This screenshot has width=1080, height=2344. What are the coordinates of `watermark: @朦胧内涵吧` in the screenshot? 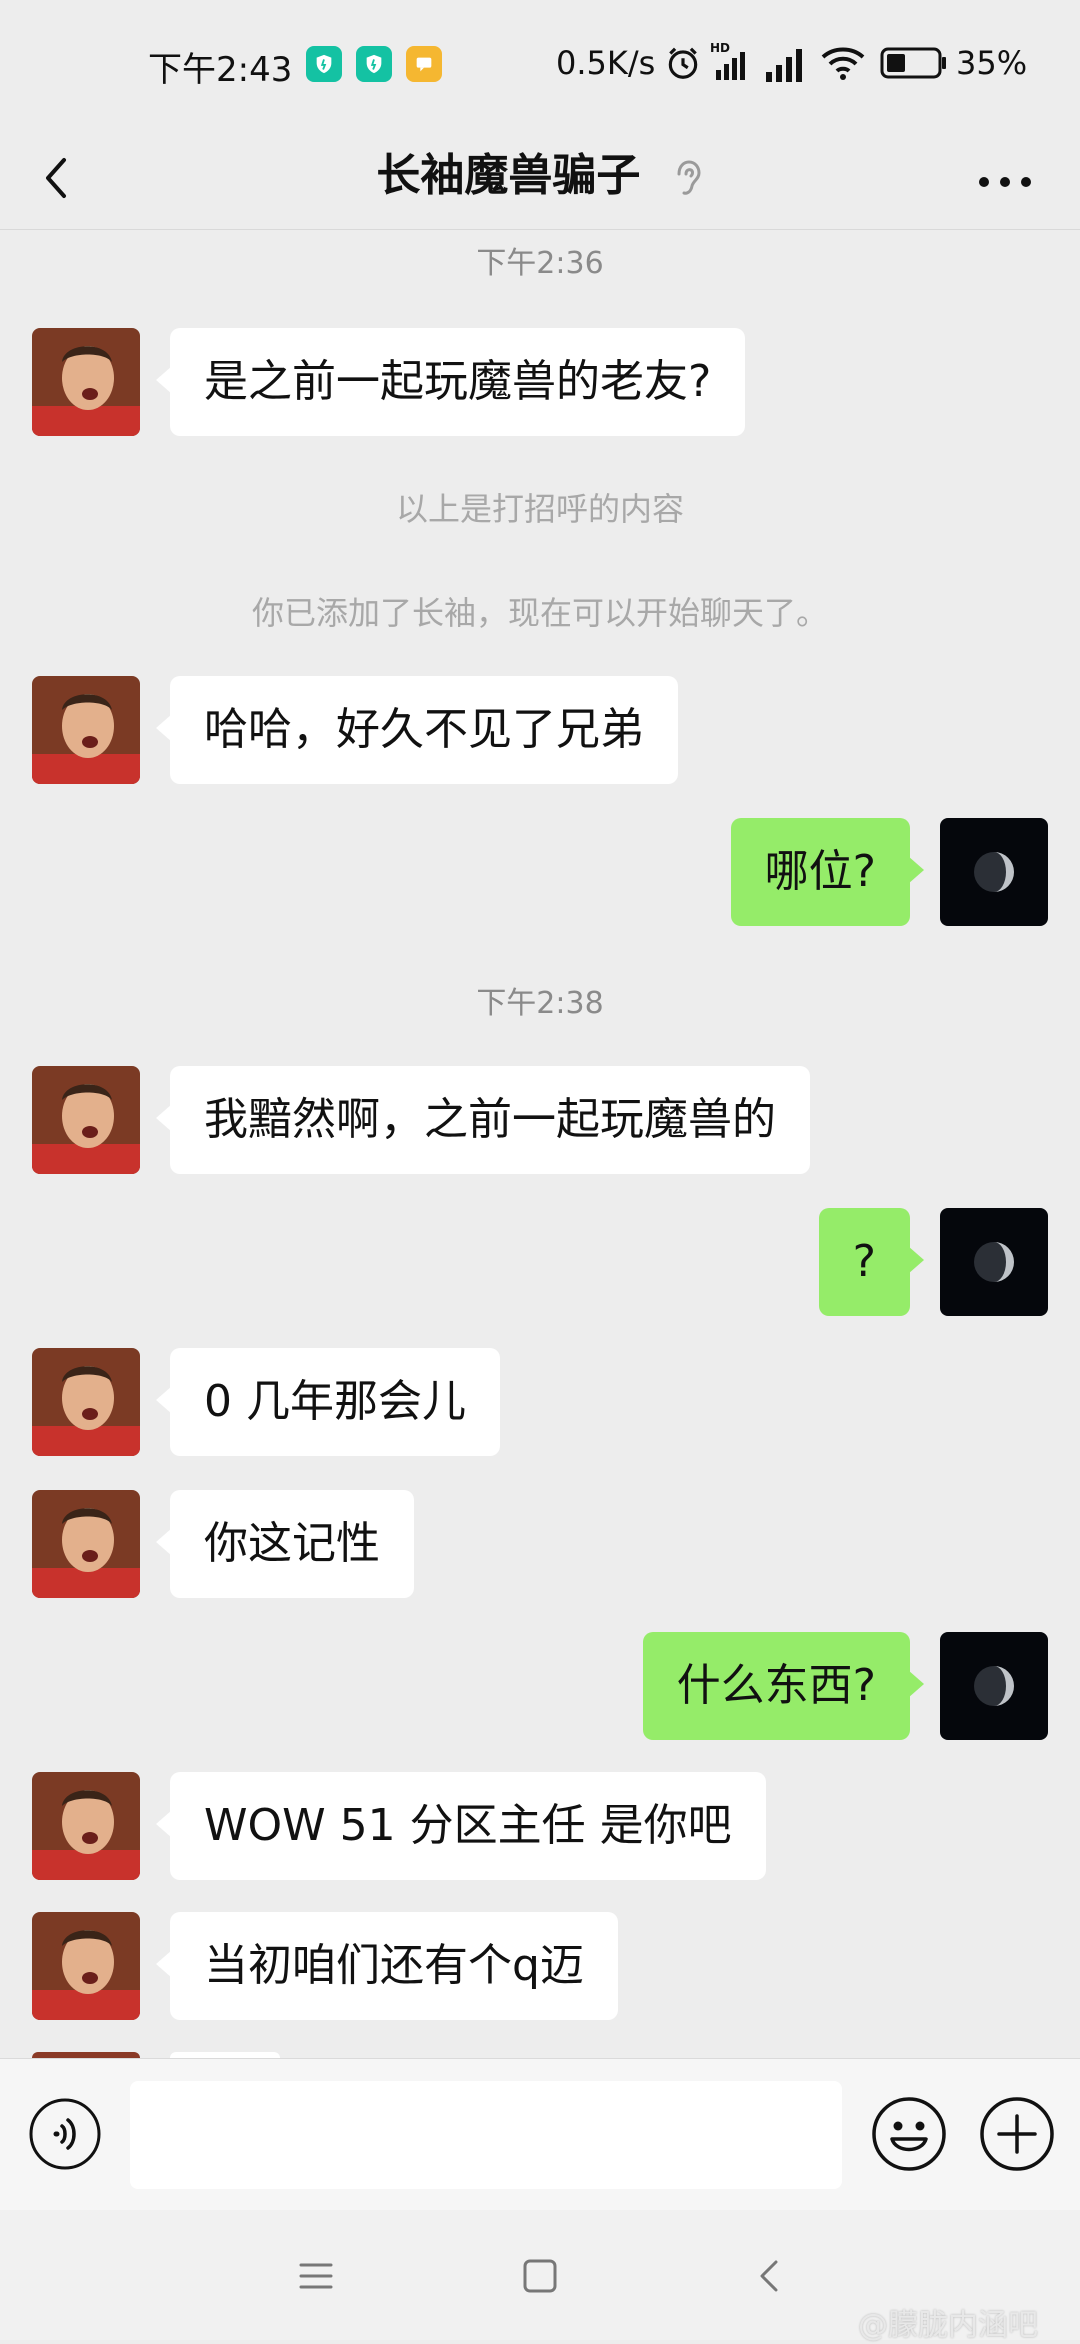 It's located at (948, 2325).